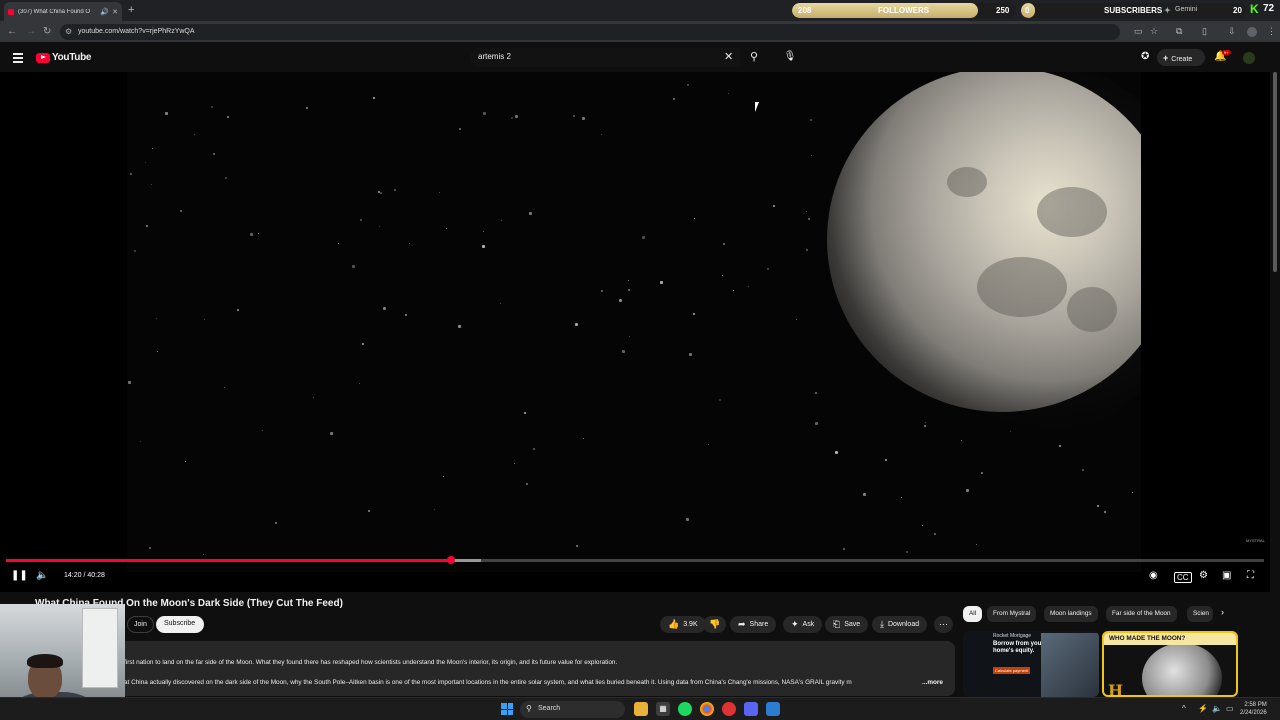  Describe the element at coordinates (1222, 612) in the screenshot. I see `chips-next-arrow-icon: ›` at that location.